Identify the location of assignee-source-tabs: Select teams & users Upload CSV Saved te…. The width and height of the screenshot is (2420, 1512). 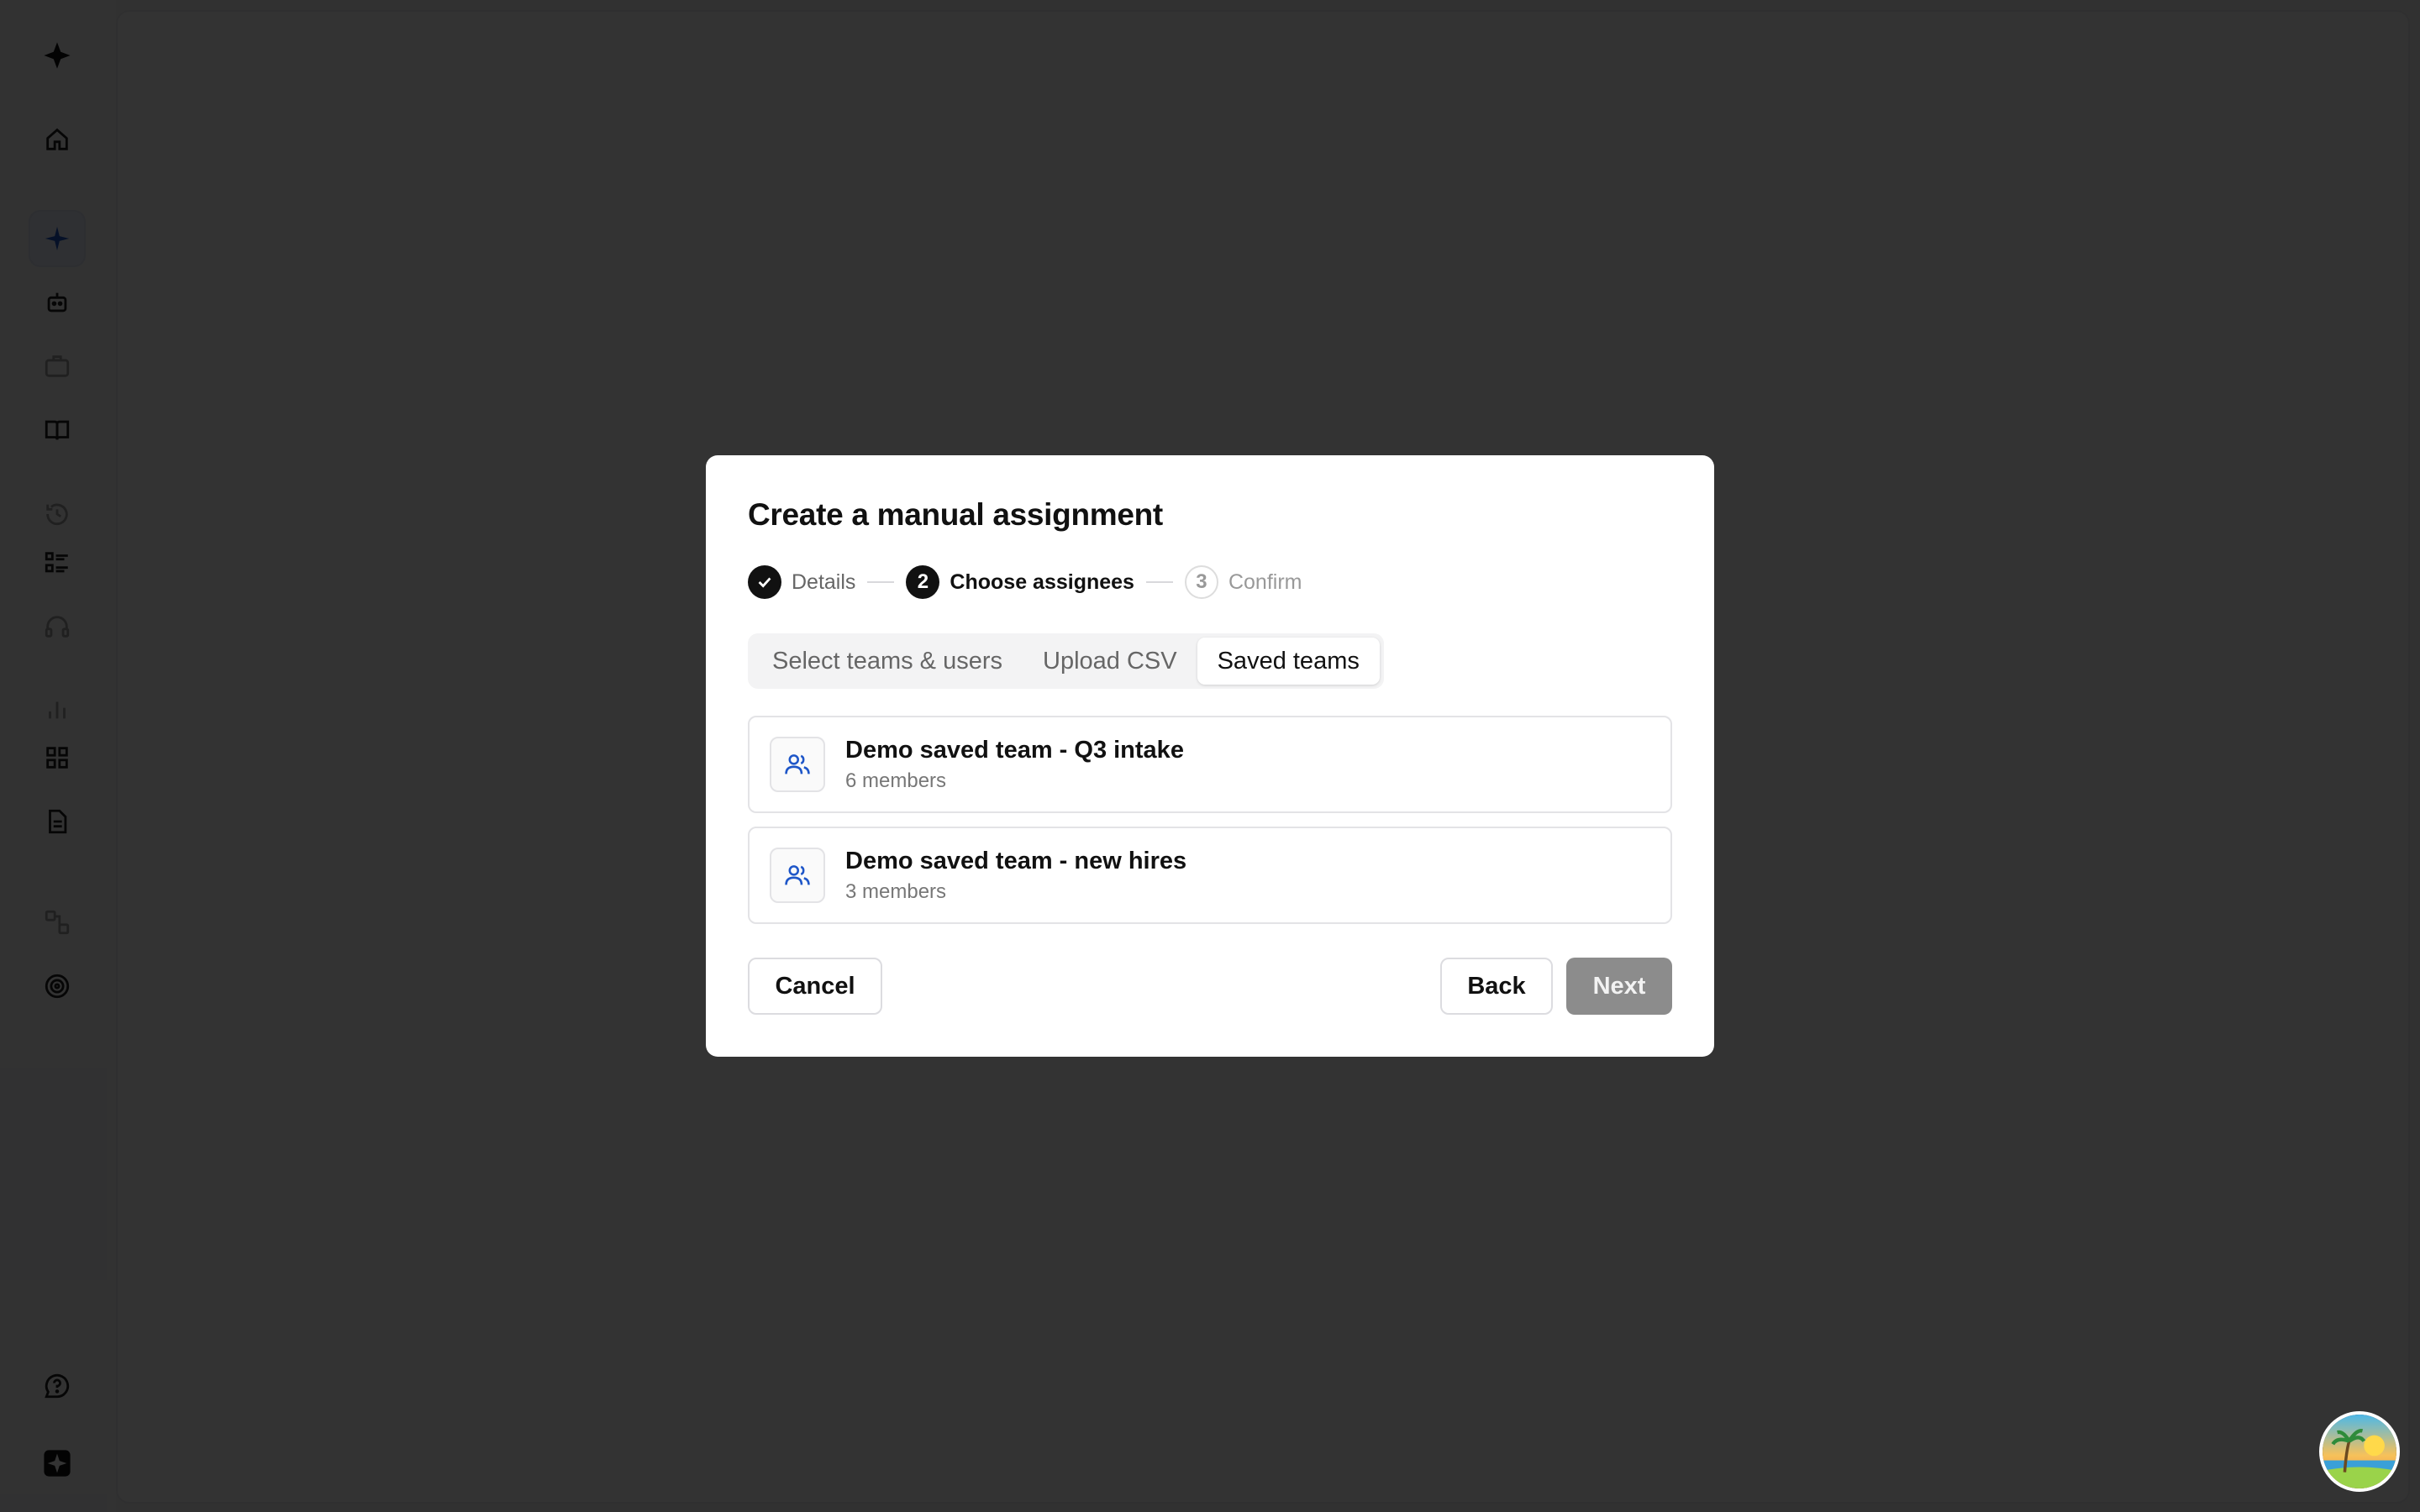
(1066, 661).